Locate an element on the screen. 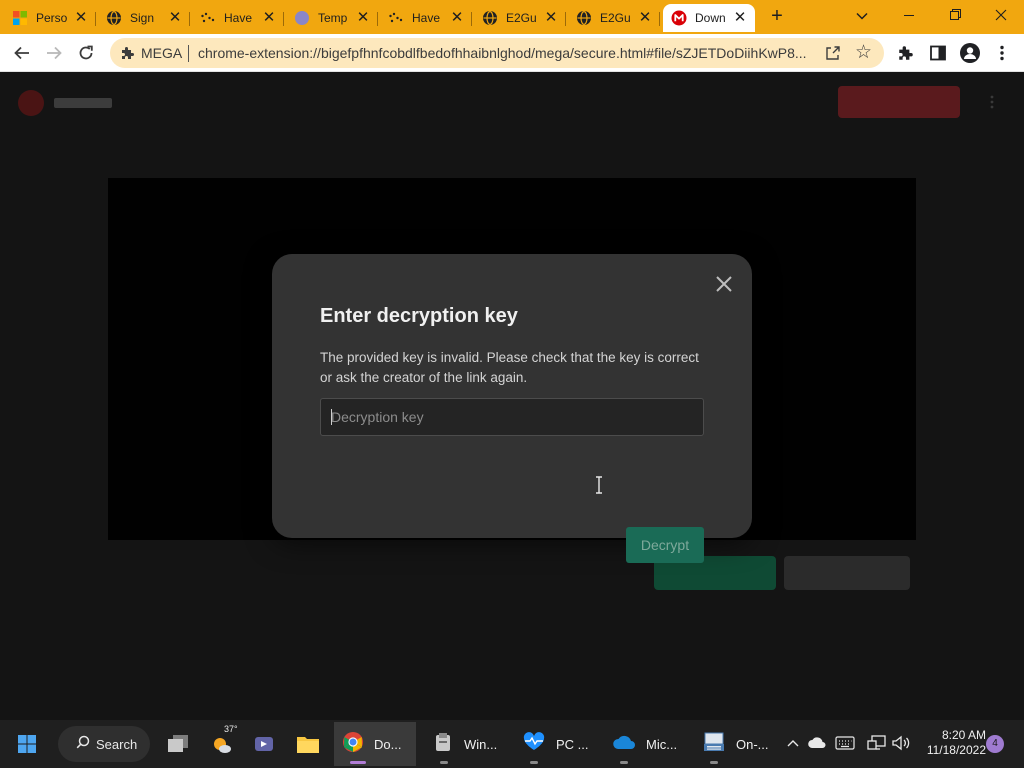 Image resolution: width=1024 pixels, height=768 pixels. side-panel-icon is located at coordinates (938, 53).